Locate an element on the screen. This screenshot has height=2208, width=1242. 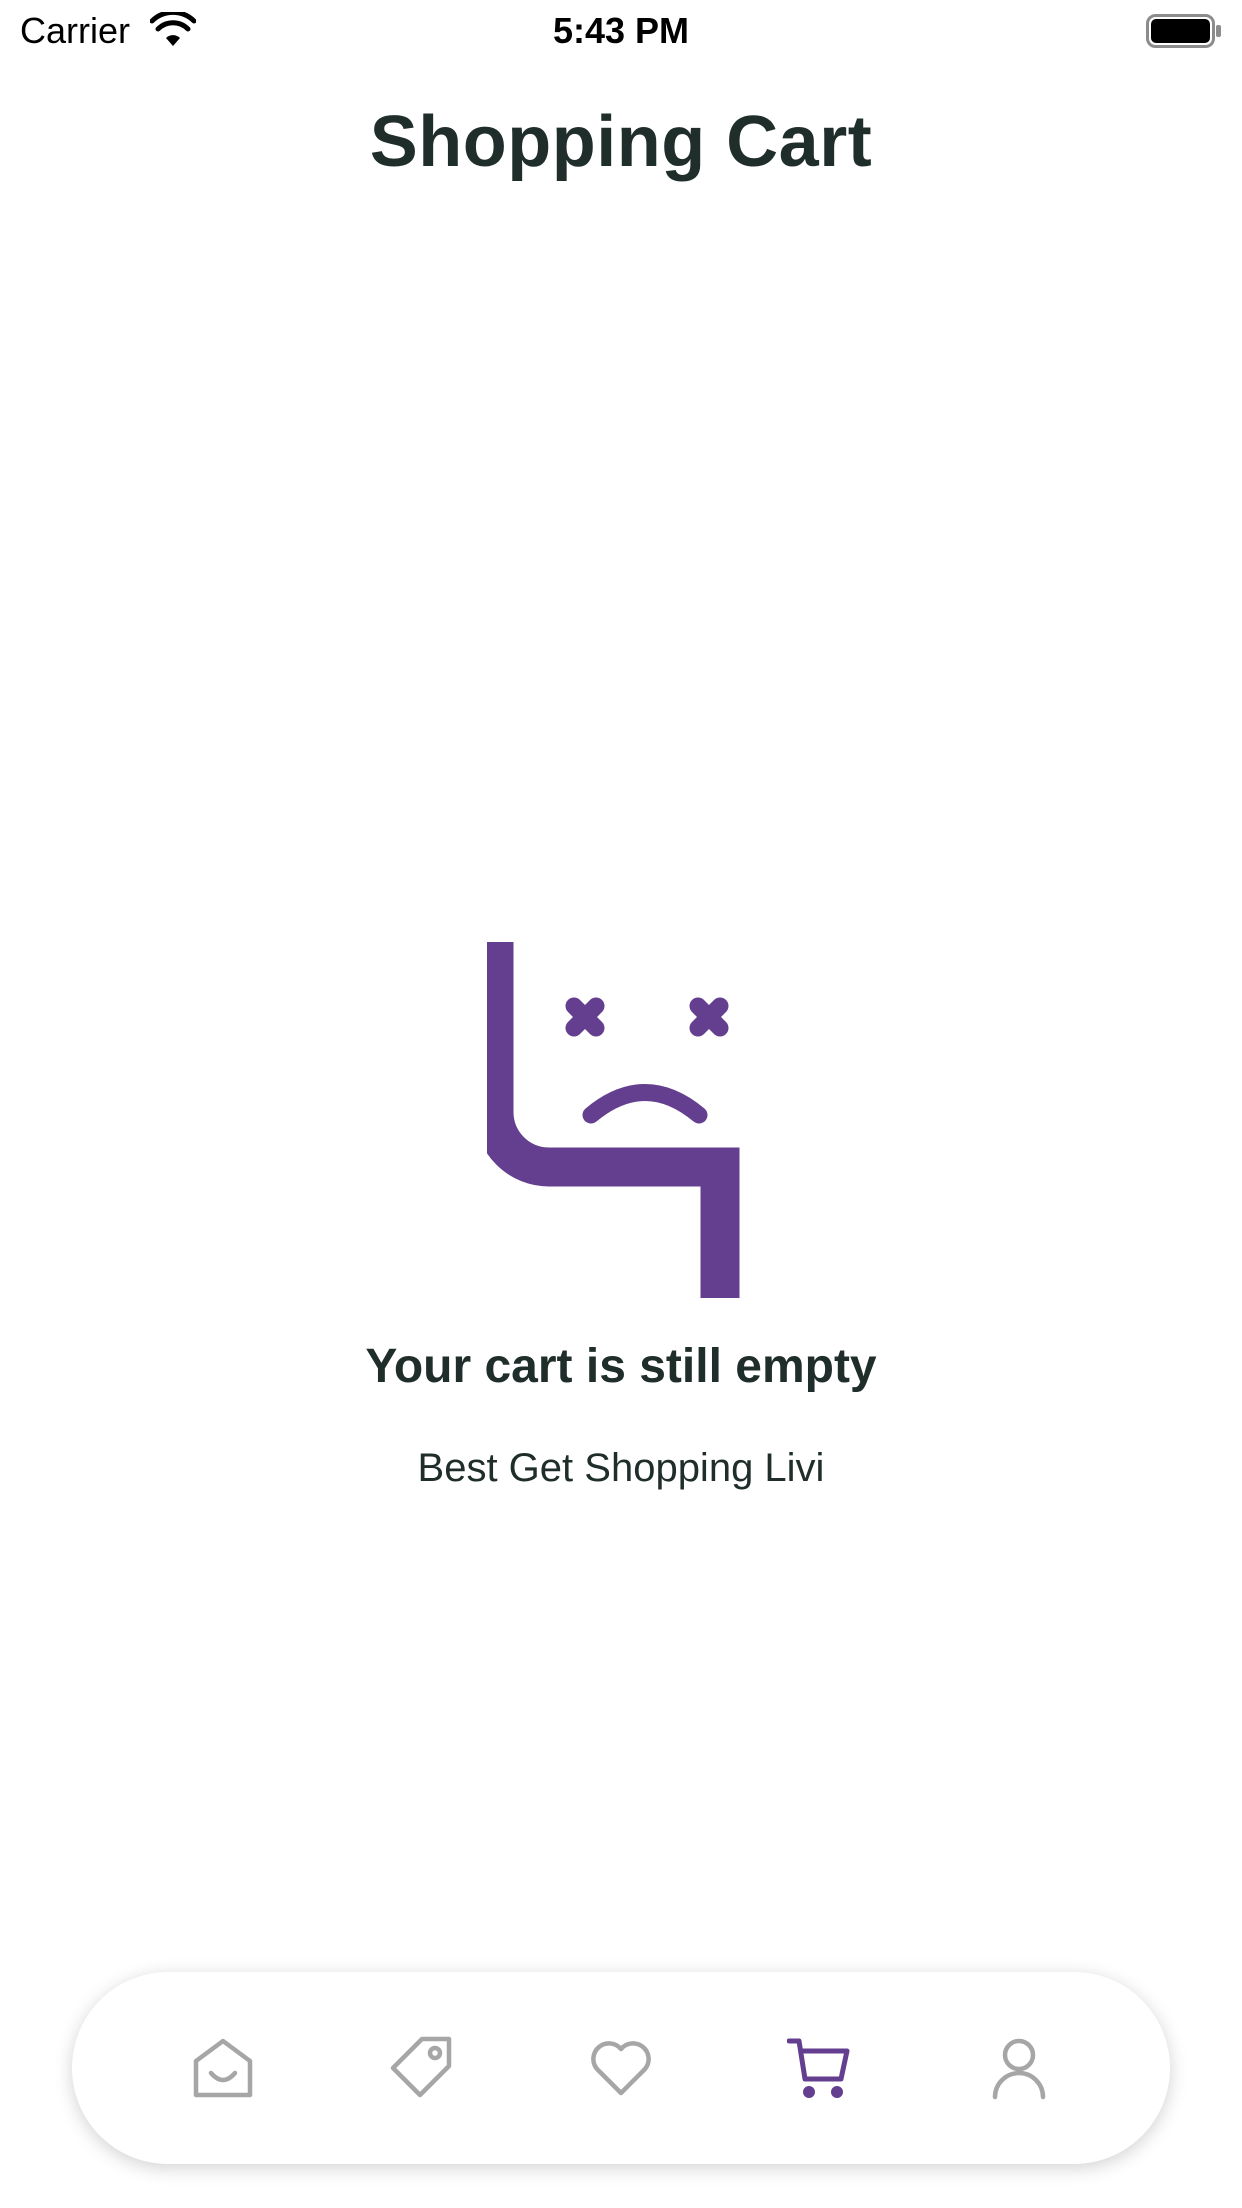
tab-favorites is located at coordinates (621, 2068).